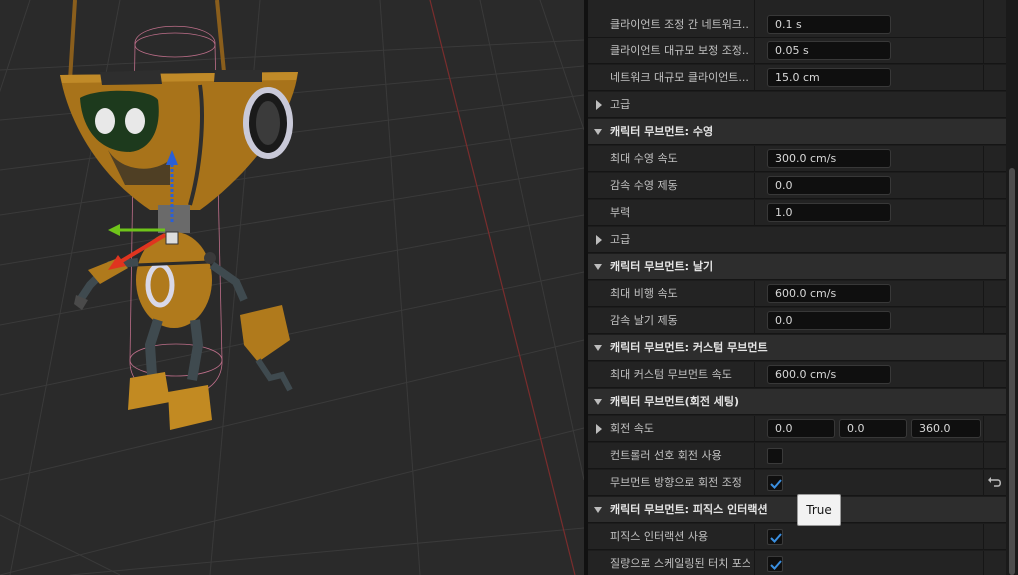  What do you see at coordinates (666, 455) in the screenshot?
I see `property-label: 컨트롤러 선호 회전 사용` at bounding box center [666, 455].